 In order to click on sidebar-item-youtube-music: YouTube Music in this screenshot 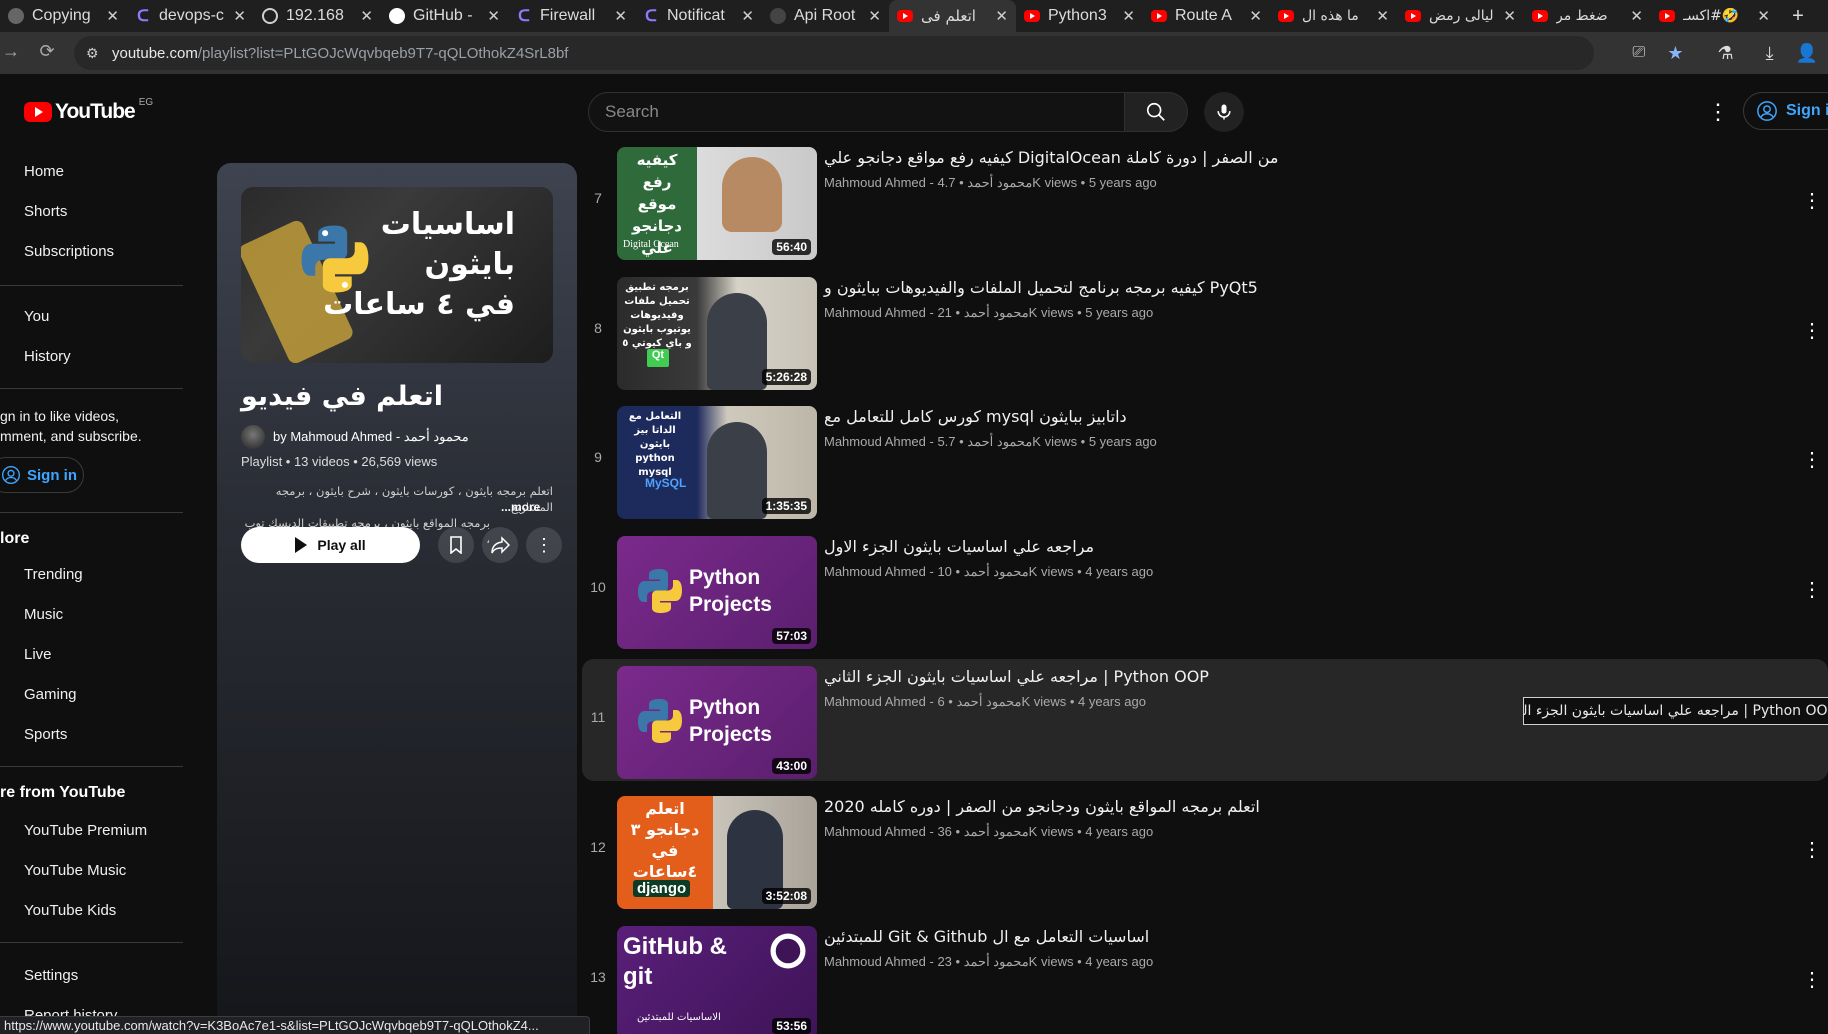, I will do `click(75, 870)`.